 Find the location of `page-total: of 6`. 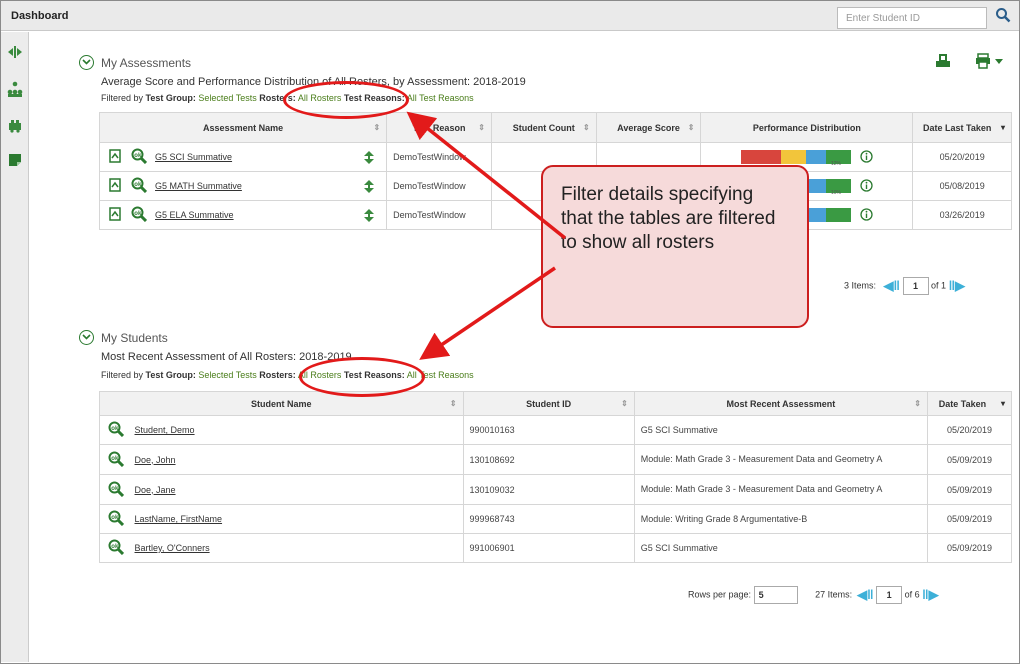

page-total: of 6 is located at coordinates (912, 594).